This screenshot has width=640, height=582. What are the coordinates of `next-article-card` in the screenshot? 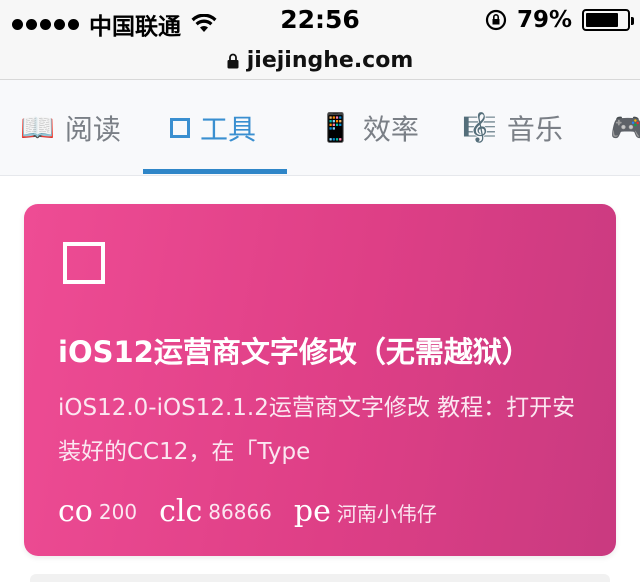 It's located at (320, 578).